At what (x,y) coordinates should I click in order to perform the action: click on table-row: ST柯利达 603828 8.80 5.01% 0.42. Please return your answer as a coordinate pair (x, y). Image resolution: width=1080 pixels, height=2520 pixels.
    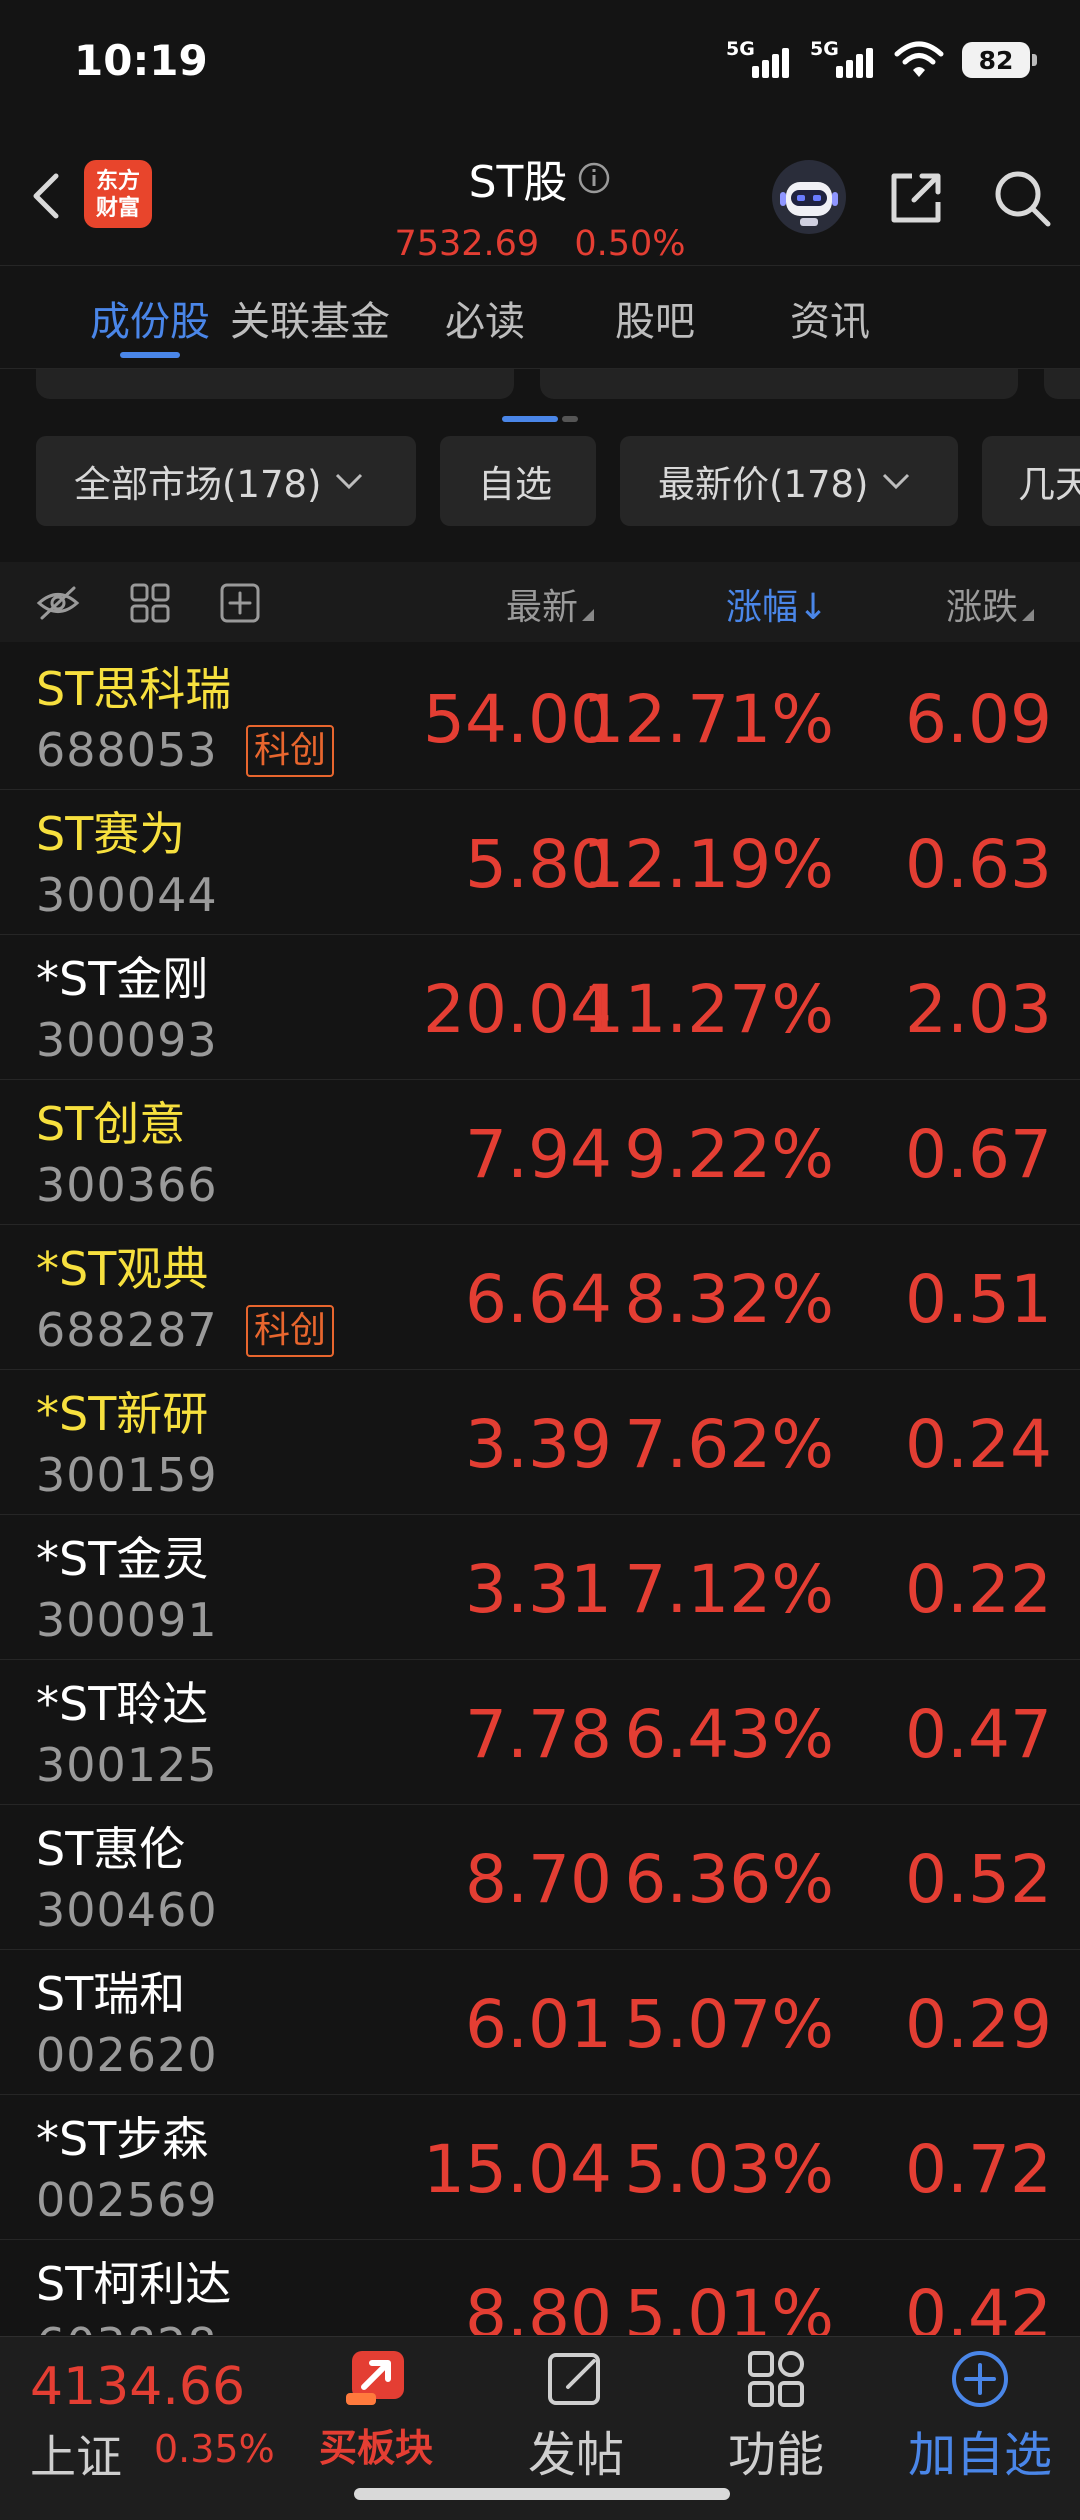
    Looking at the image, I should click on (540, 2287).